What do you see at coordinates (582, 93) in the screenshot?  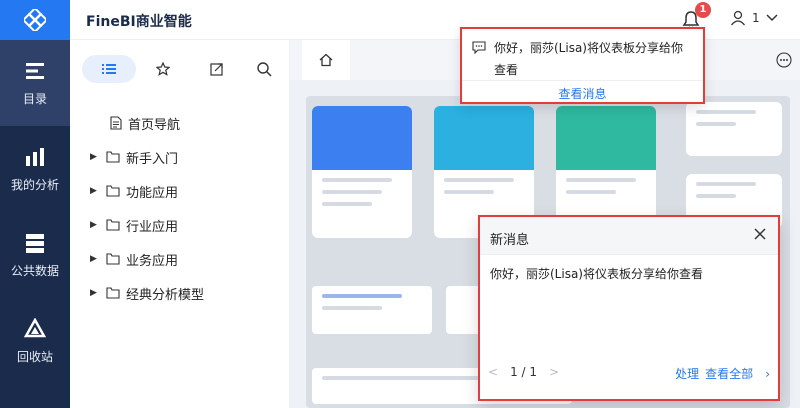 I see `view-message-link: 查看消息` at bounding box center [582, 93].